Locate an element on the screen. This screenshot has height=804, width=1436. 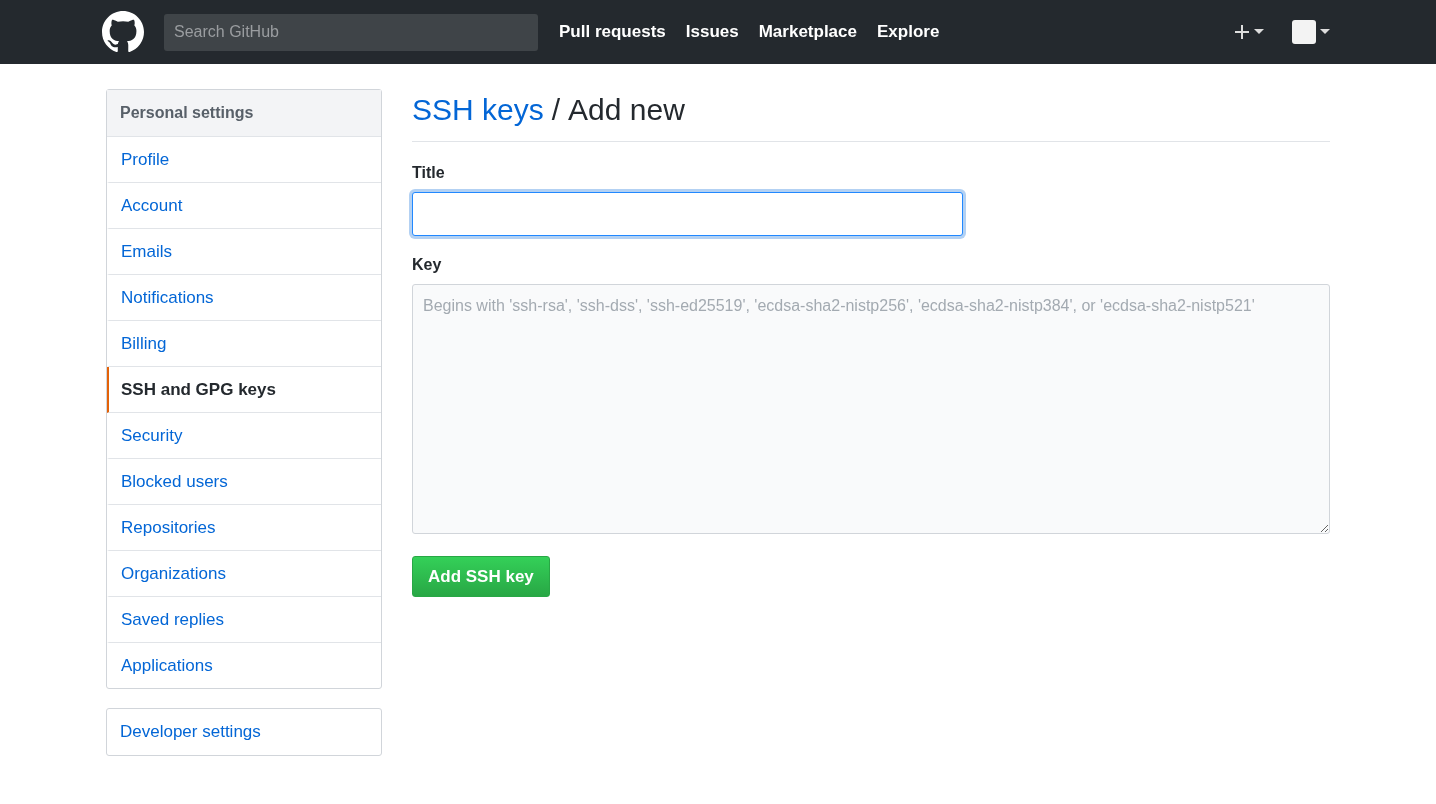
profile-menu-button is located at coordinates (1311, 32).